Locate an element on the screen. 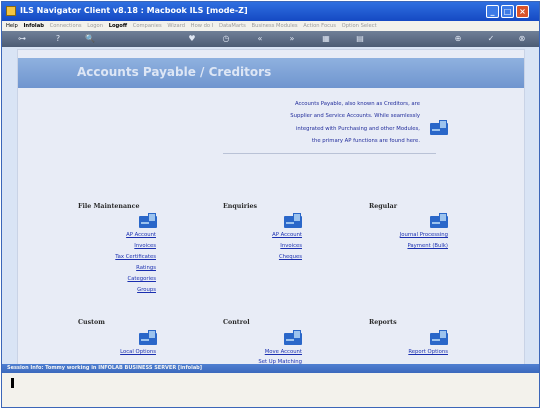 The width and height of the screenshot is (541, 409). link-invoices: Invoices is located at coordinates (116, 246).